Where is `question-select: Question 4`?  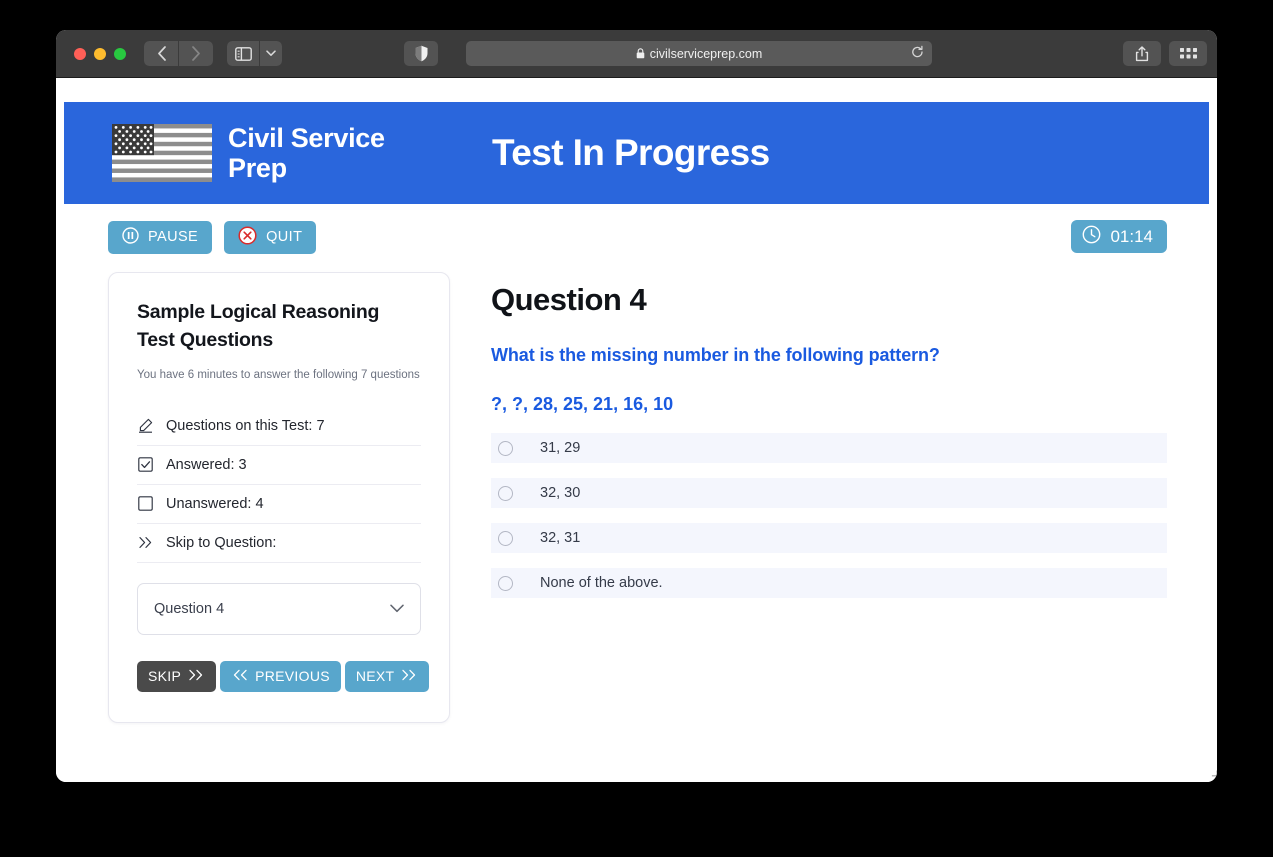
question-select: Question 4 is located at coordinates (279, 608).